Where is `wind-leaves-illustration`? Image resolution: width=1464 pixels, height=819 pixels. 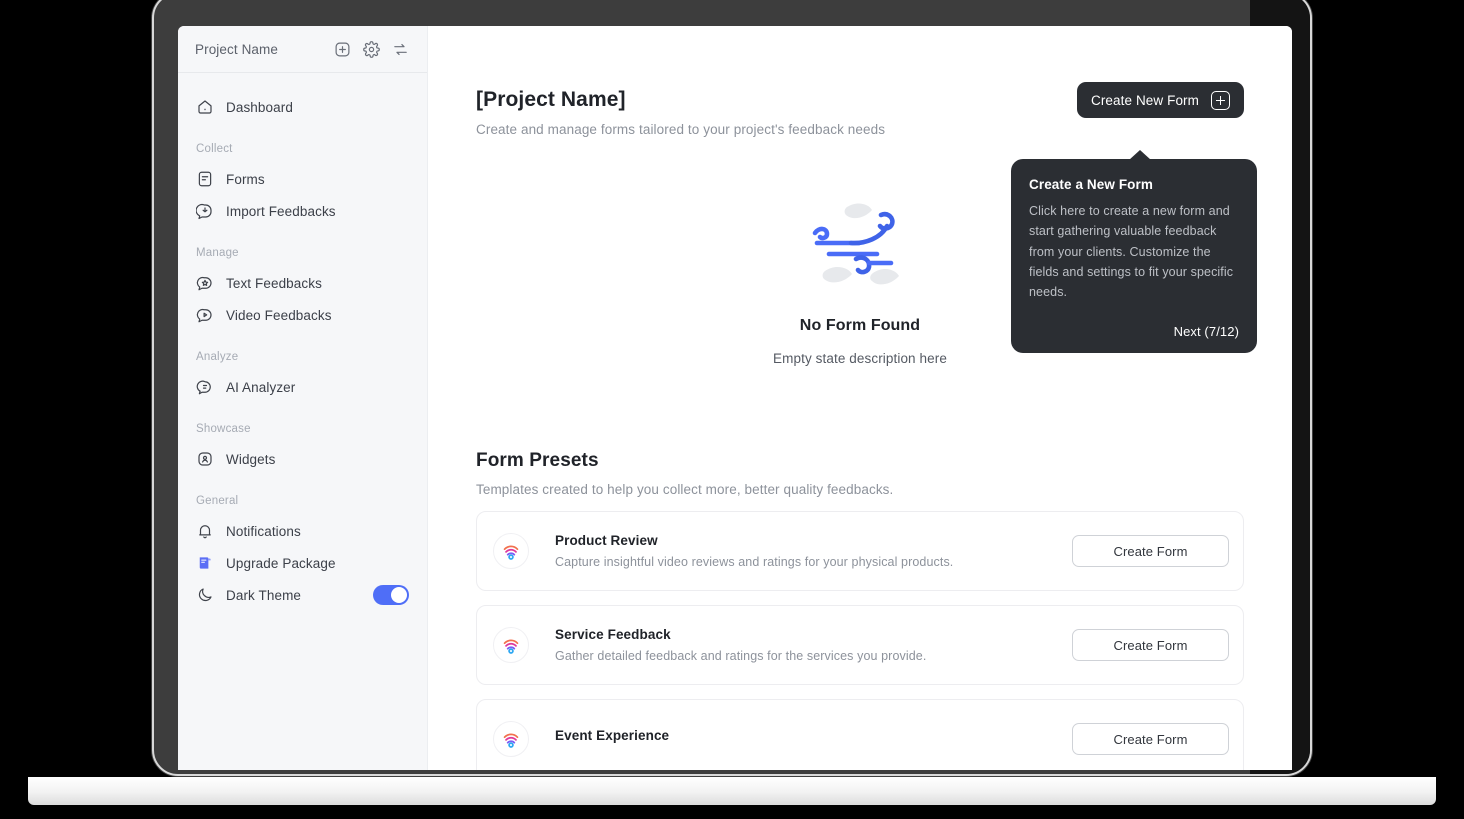 wind-leaves-illustration is located at coordinates (855, 244).